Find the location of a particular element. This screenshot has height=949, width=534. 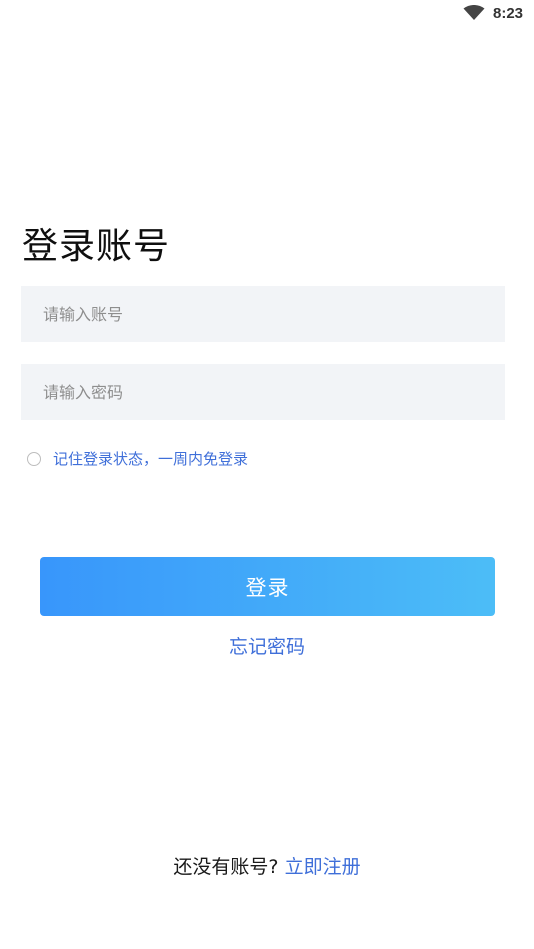

password-input is located at coordinates (263, 392).